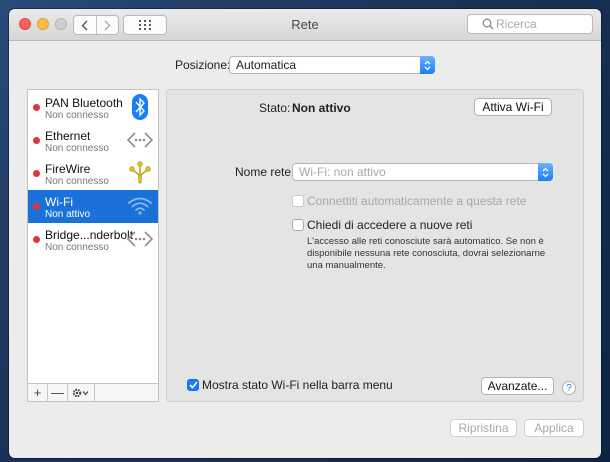 The height and width of the screenshot is (462, 610). I want to click on status-label: Stato:, so click(275, 108).